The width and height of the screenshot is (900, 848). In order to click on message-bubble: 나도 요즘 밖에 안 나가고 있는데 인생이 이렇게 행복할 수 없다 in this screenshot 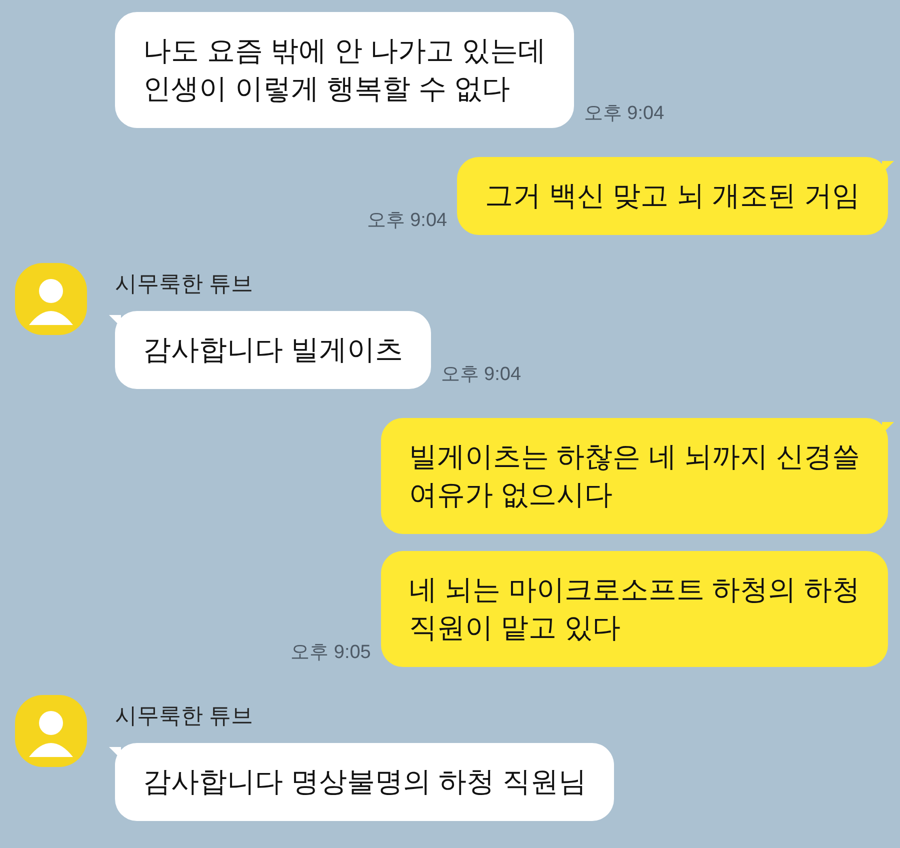, I will do `click(344, 70)`.